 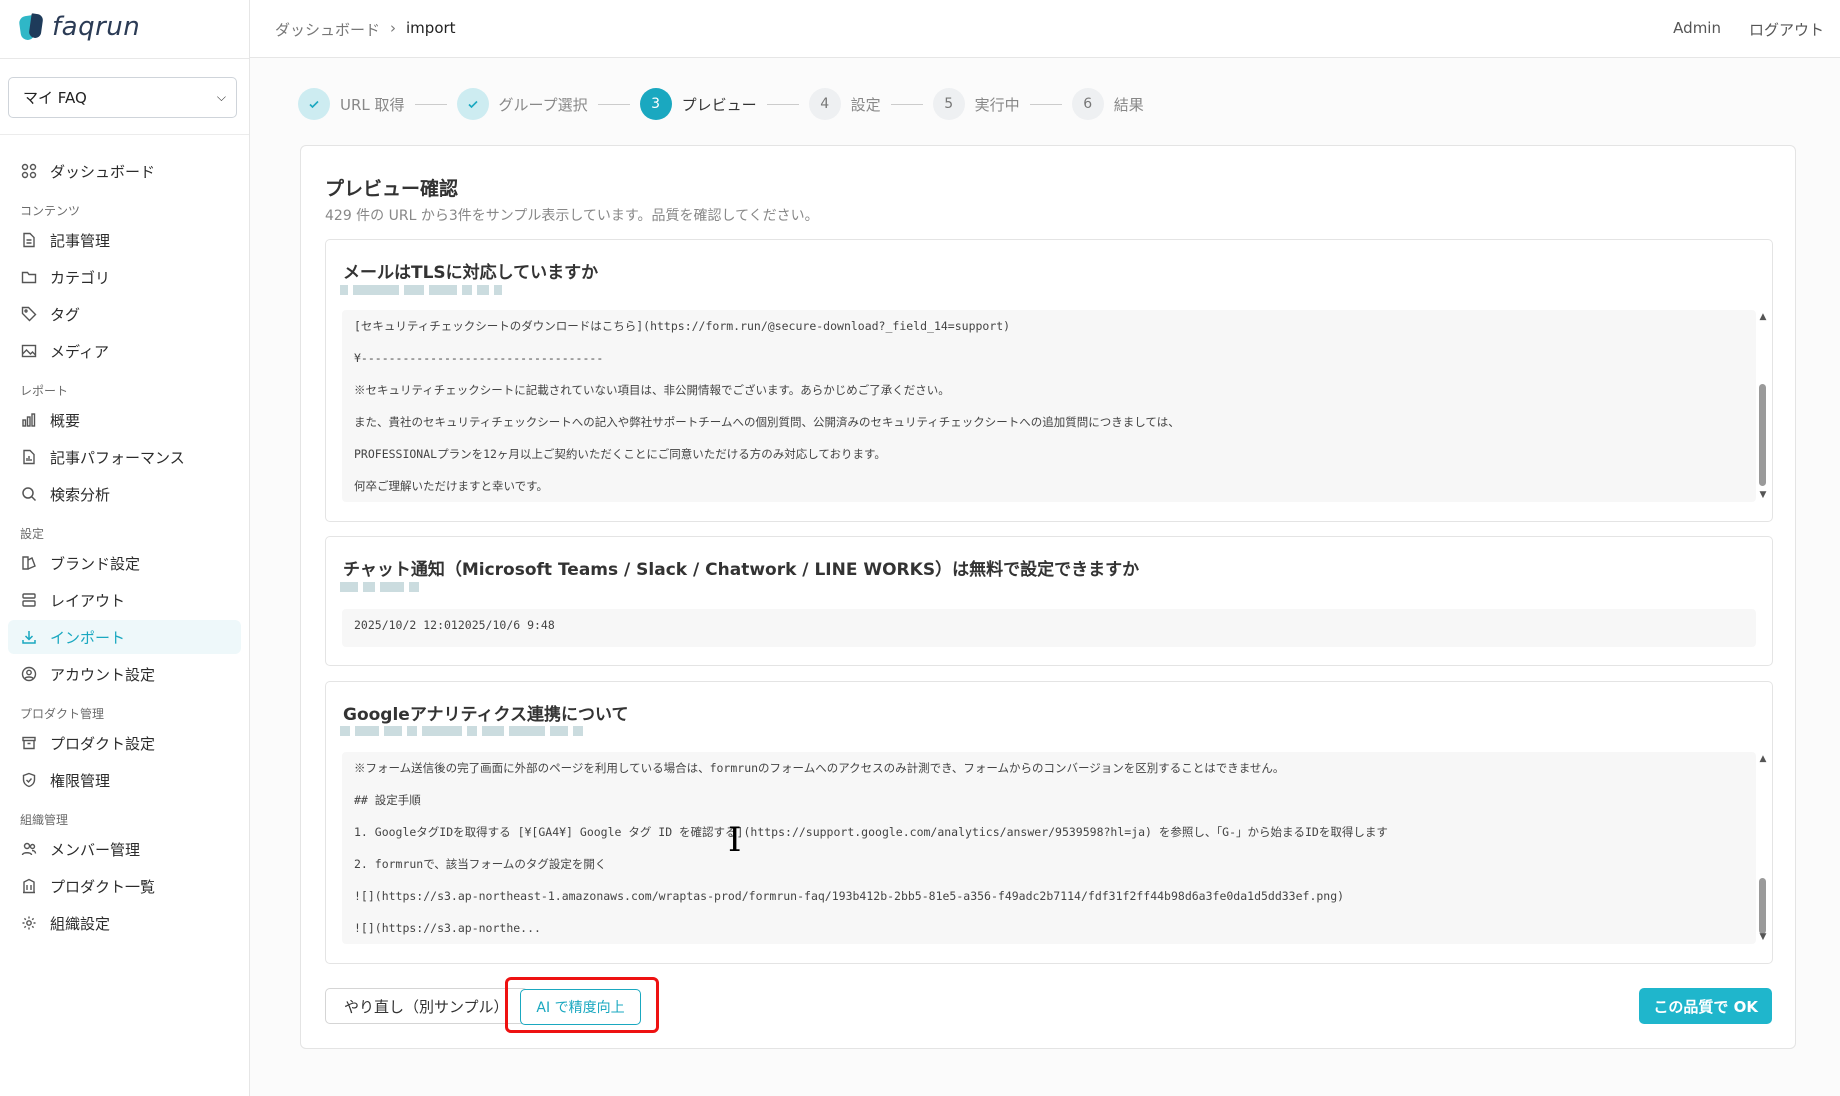 I want to click on step-label: 設定, so click(x=865, y=104).